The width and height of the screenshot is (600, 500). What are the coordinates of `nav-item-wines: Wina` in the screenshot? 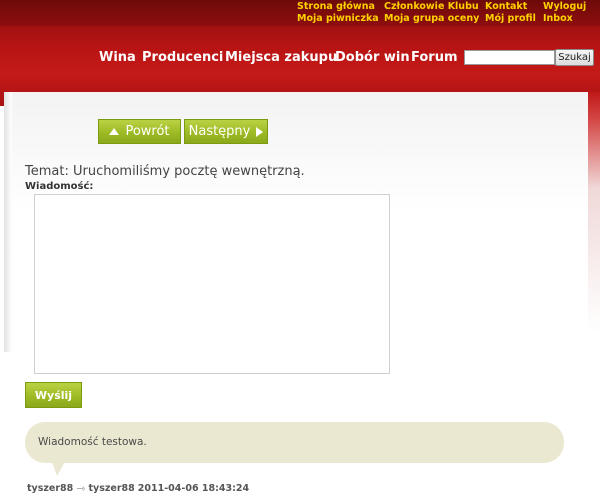 It's located at (117, 58).